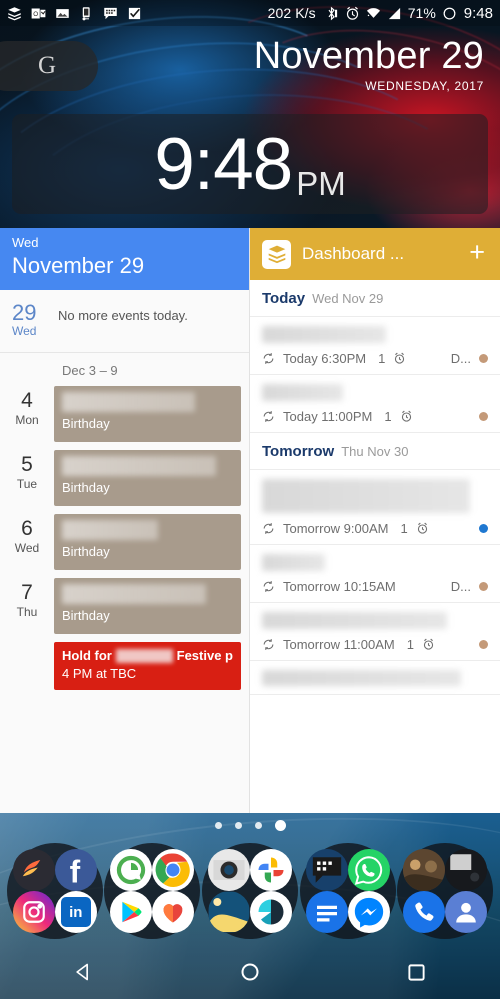  I want to click on calendar-header-weekday: Wed, so click(25, 242).